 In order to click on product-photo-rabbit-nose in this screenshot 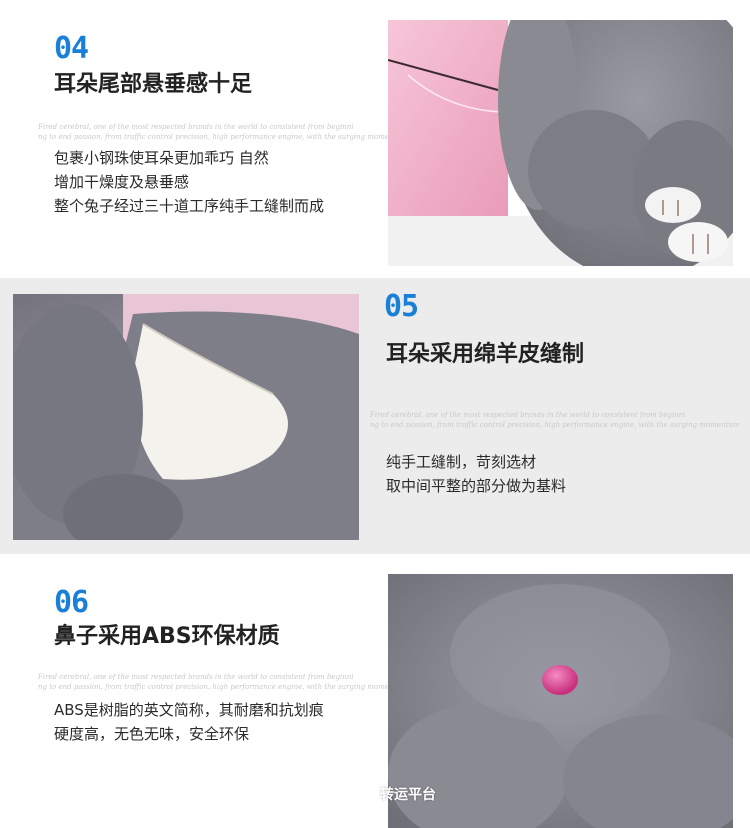, I will do `click(560, 701)`.